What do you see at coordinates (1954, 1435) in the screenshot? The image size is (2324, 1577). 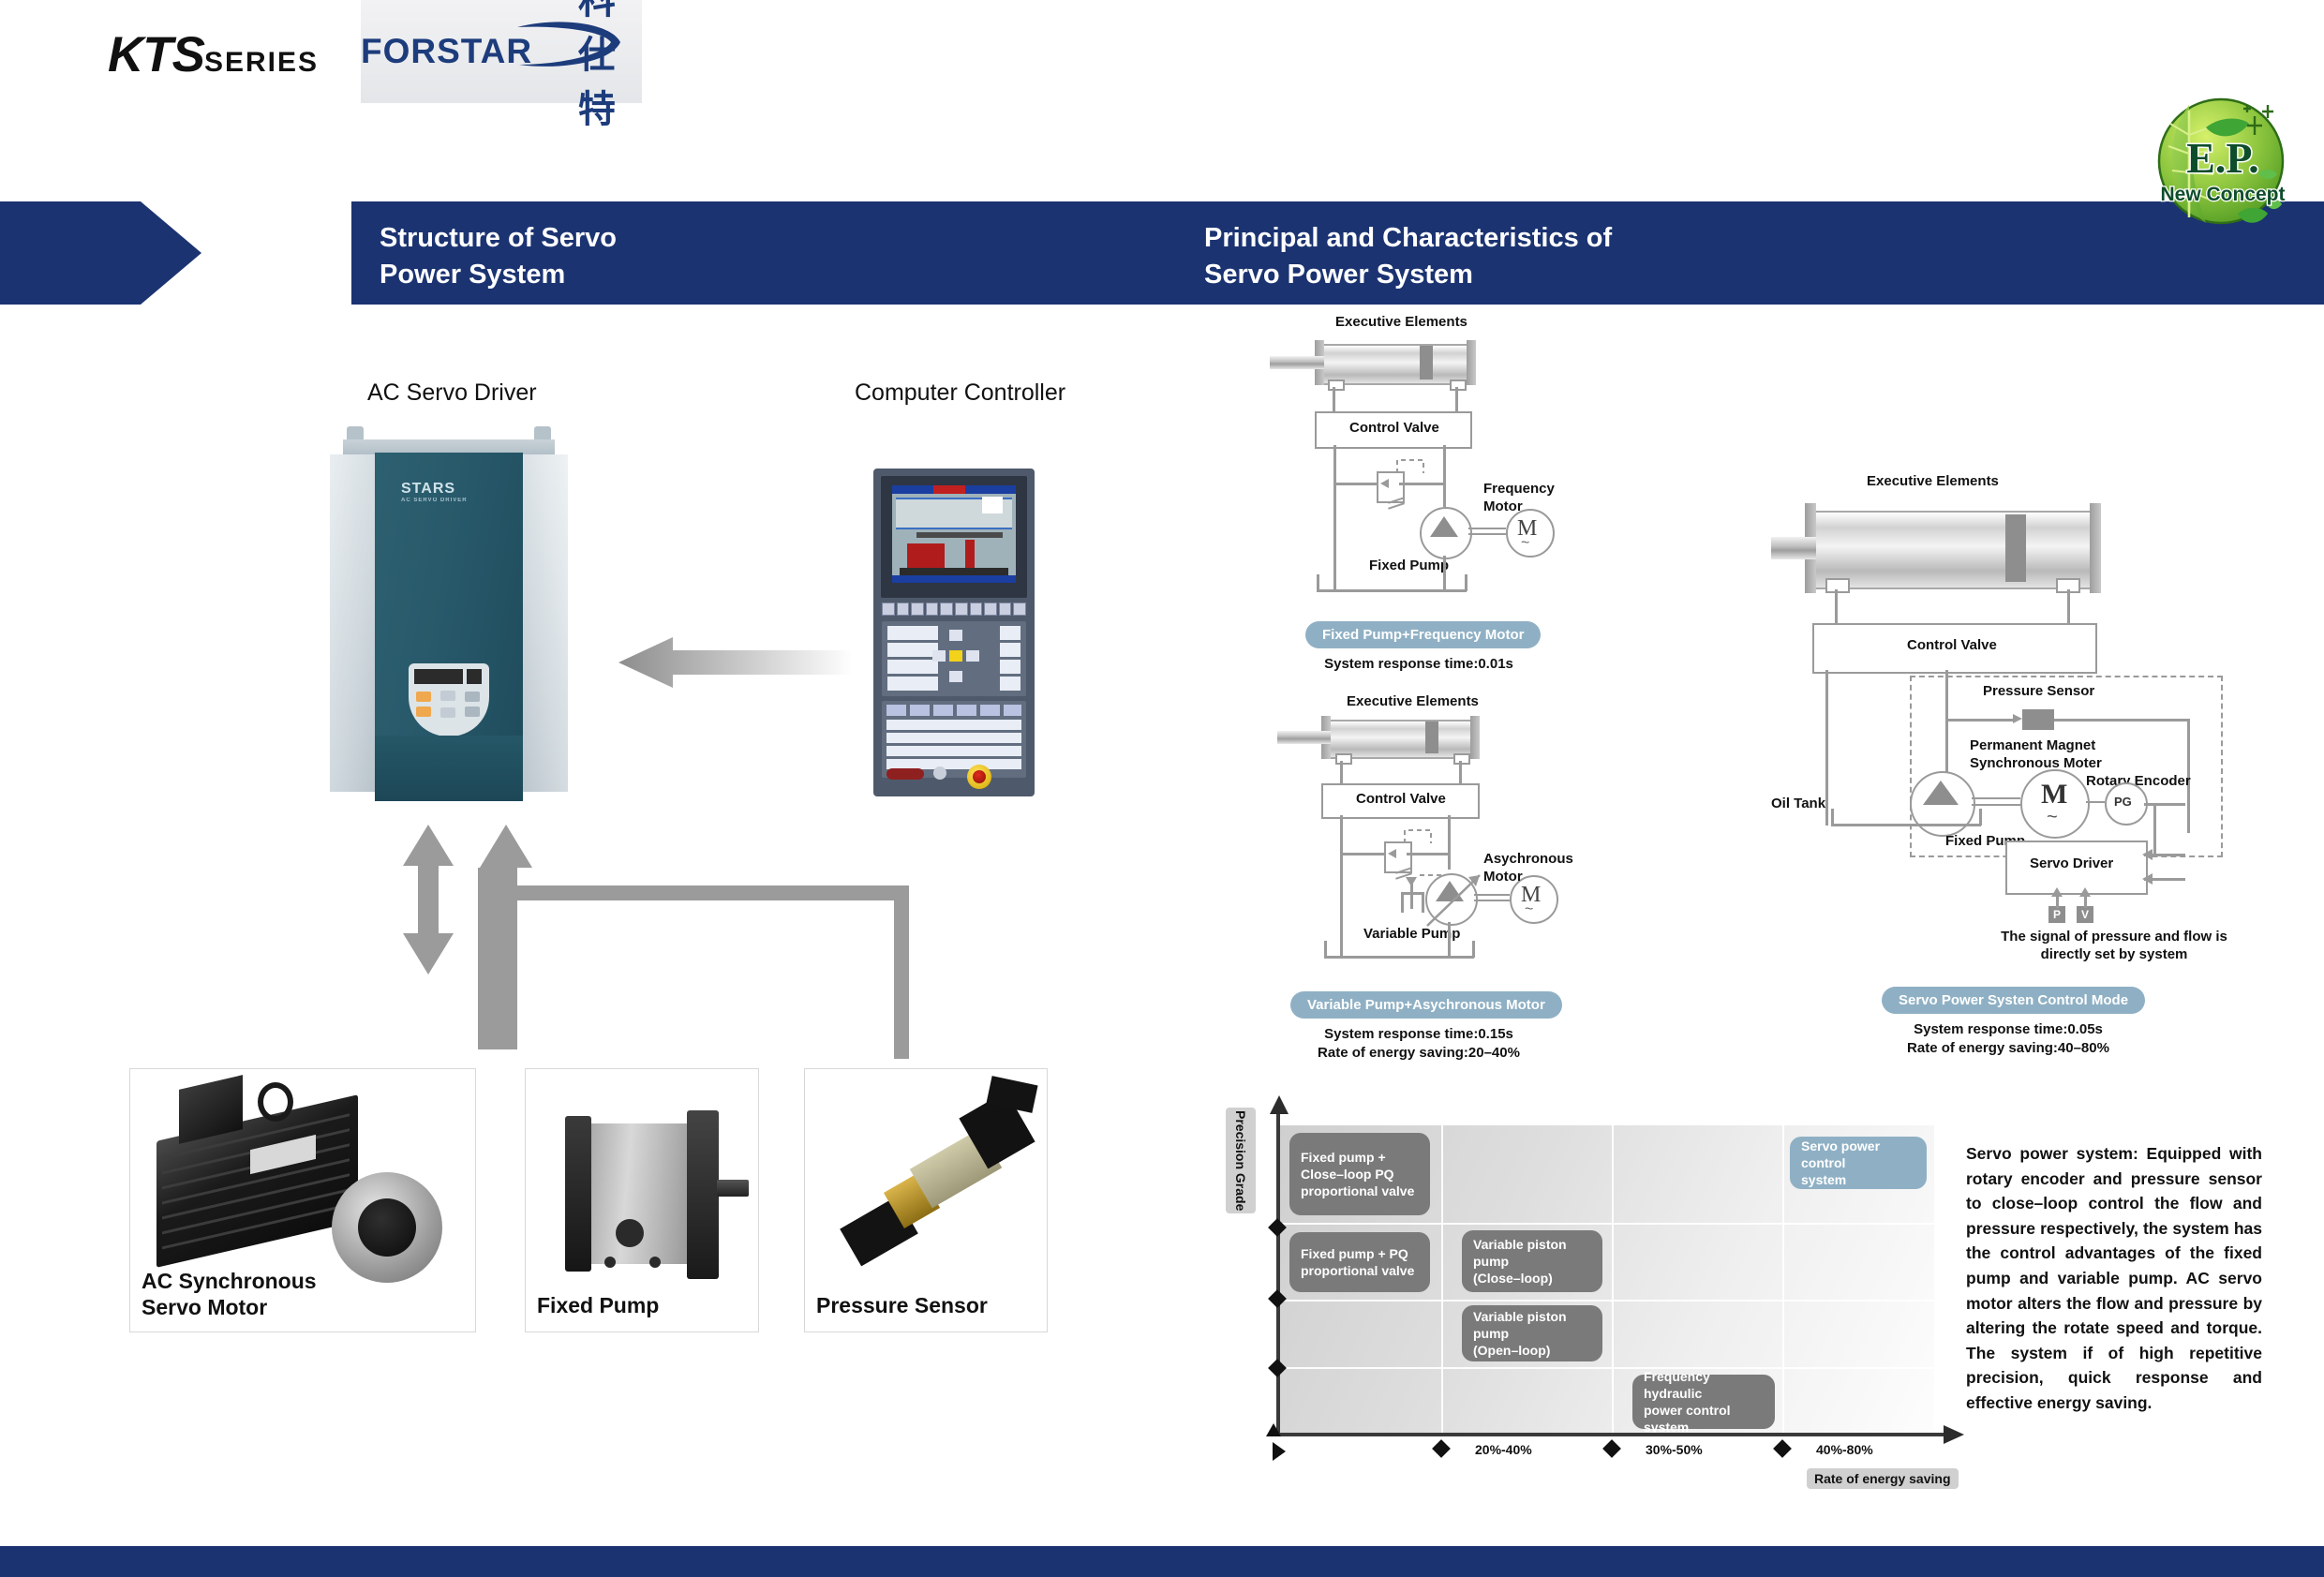 I see `x-axis-arrow-icon` at bounding box center [1954, 1435].